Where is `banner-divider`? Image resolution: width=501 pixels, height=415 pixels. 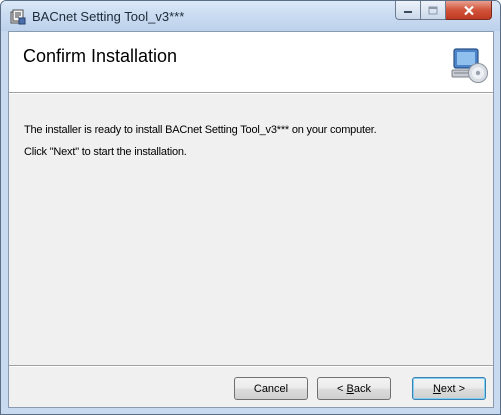 banner-divider is located at coordinates (251, 93).